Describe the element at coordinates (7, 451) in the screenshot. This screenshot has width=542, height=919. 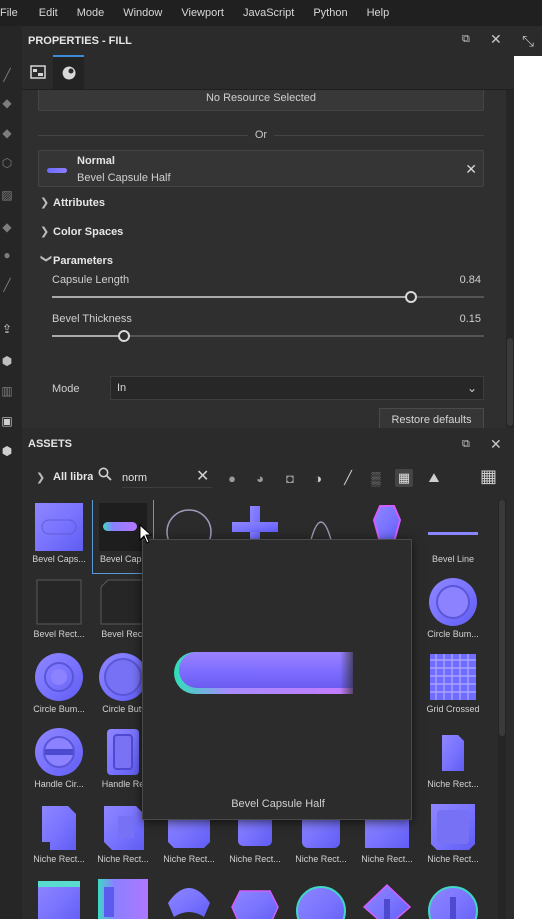
I see `box-icon: ⬢` at that location.